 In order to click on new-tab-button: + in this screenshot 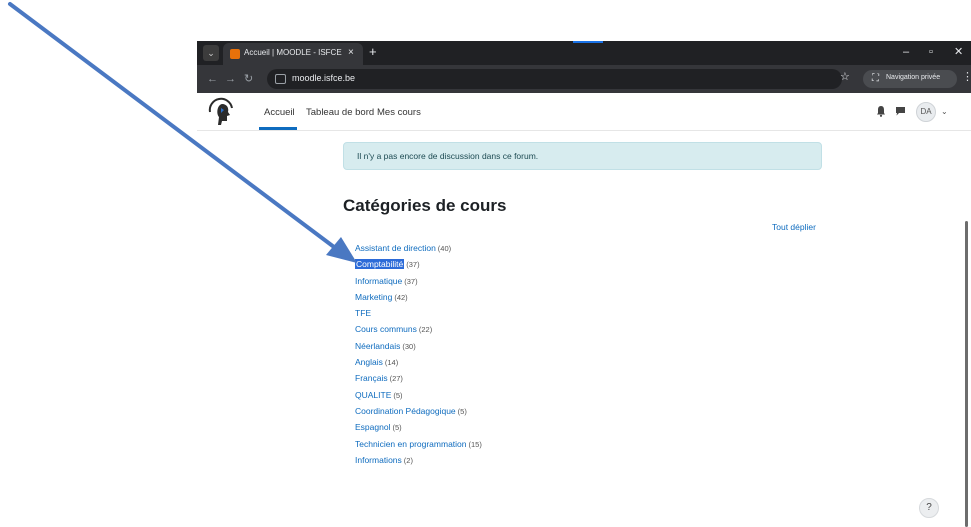, I will do `click(373, 52)`.